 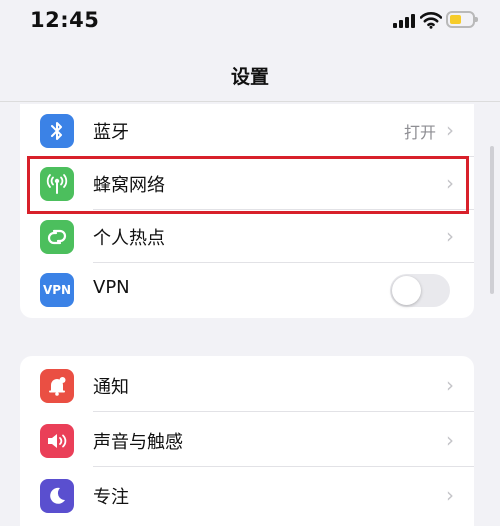 I want to click on notification-bell-icon, so click(x=57, y=386).